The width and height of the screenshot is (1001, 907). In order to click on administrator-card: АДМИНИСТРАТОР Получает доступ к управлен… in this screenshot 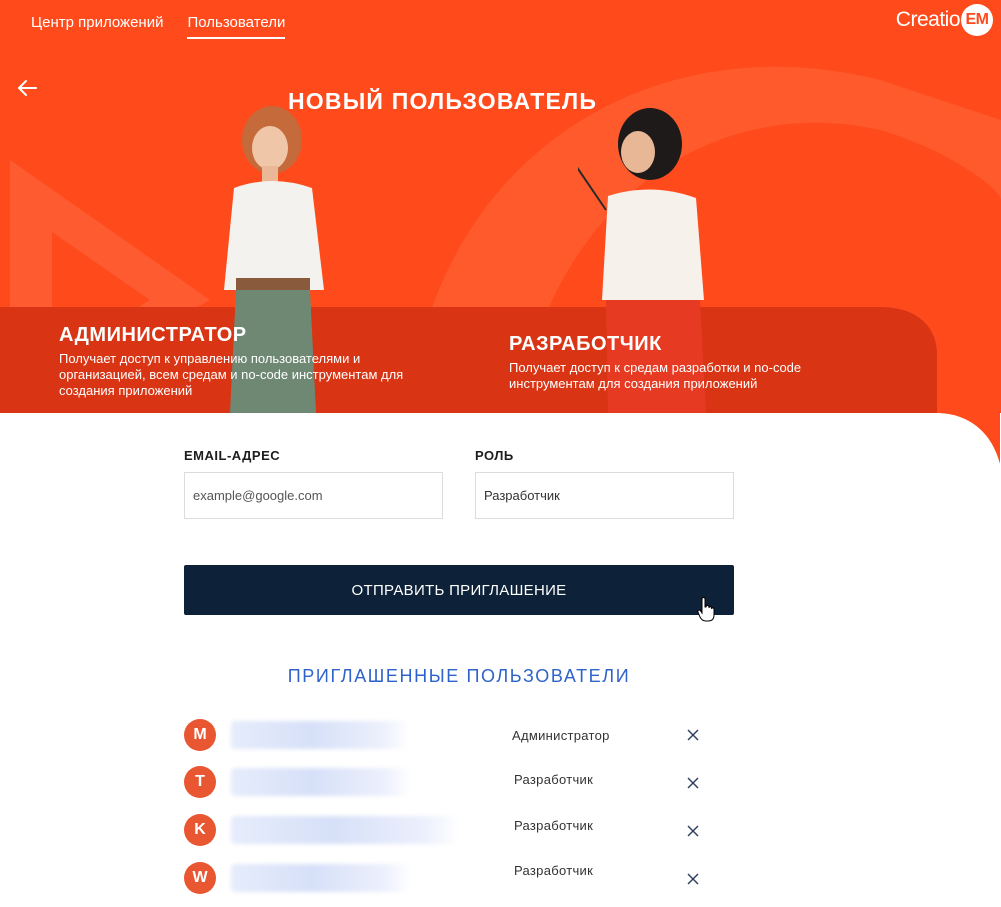, I will do `click(239, 361)`.